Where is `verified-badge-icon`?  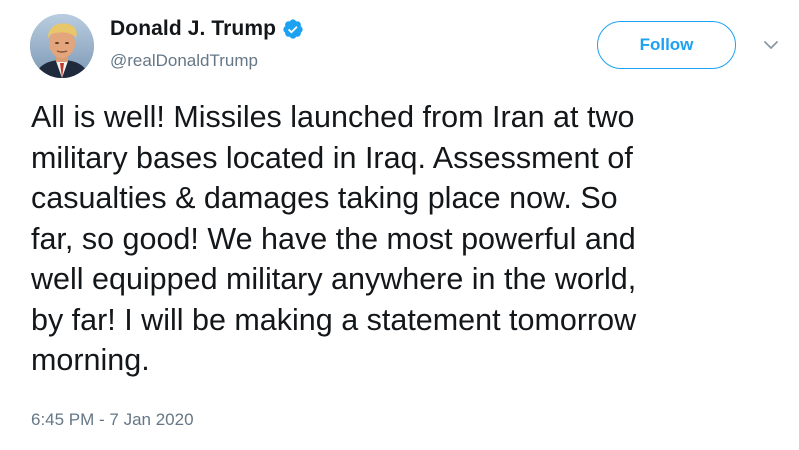 verified-badge-icon is located at coordinates (293, 29).